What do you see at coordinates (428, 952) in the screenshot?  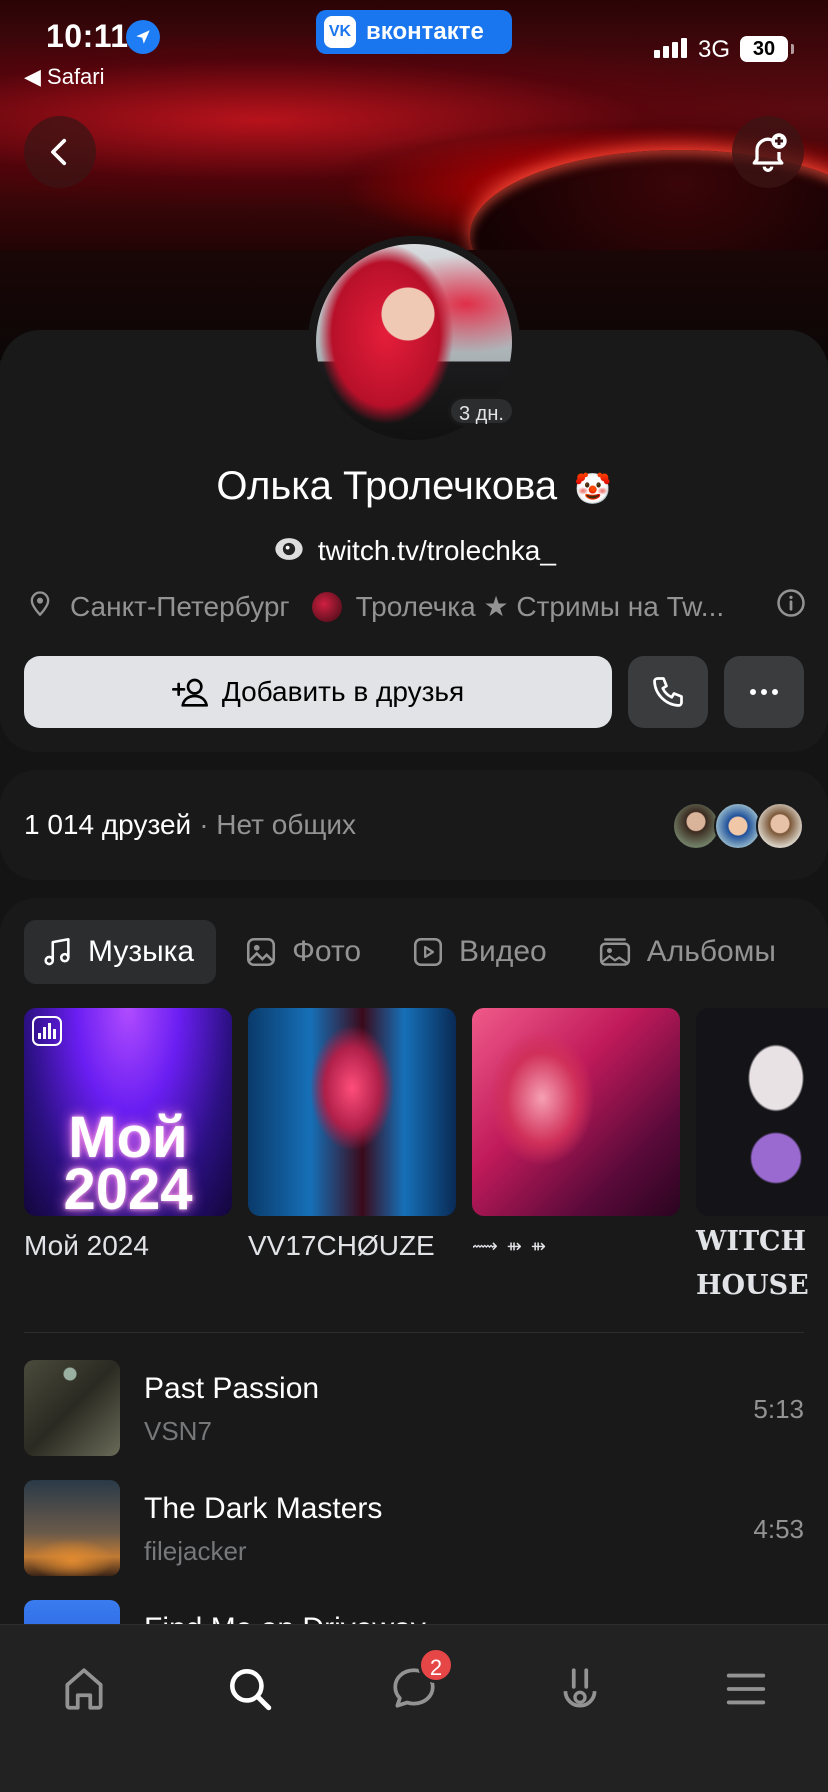 I see `video-icon` at bounding box center [428, 952].